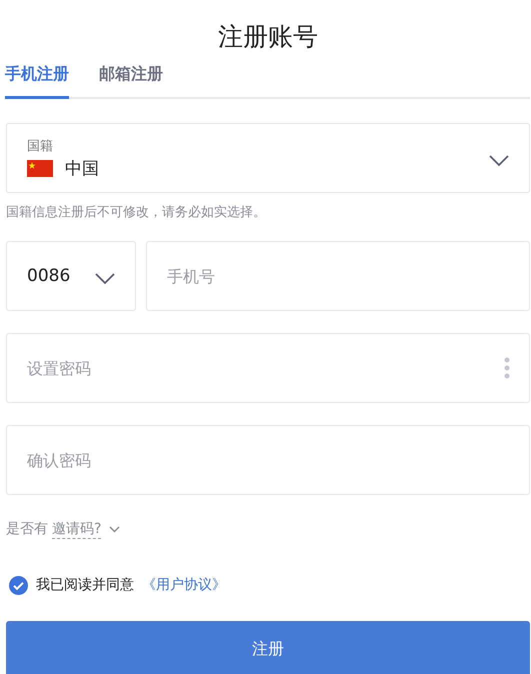  What do you see at coordinates (40, 146) in the screenshot?
I see `field-label: 国籍` at bounding box center [40, 146].